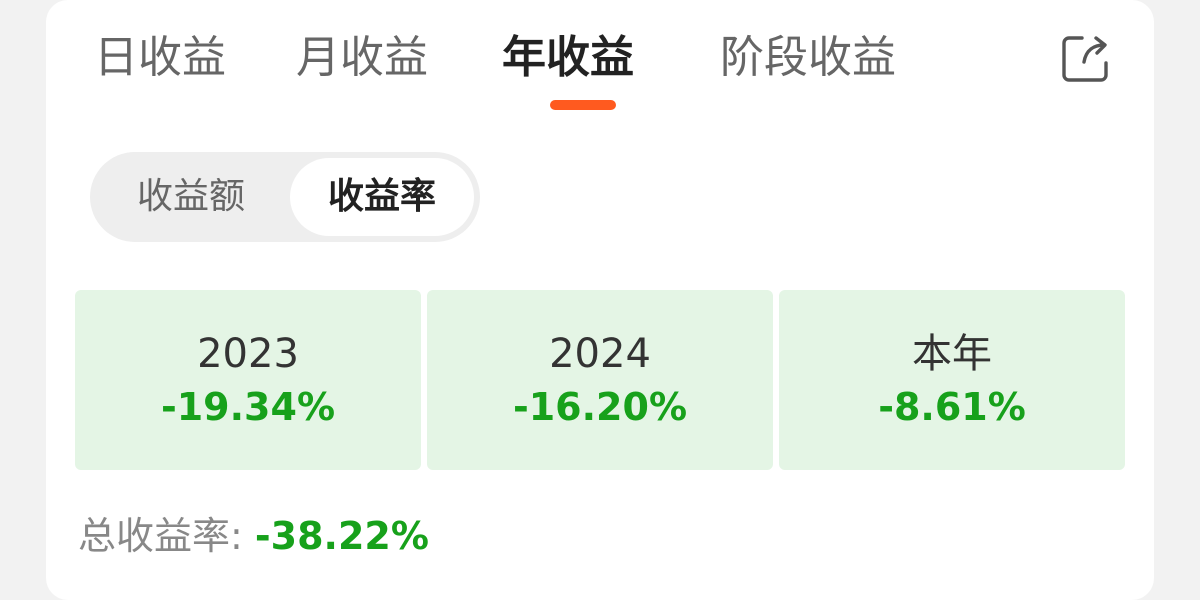 Image resolution: width=1200 pixels, height=600 pixels. Describe the element at coordinates (382, 197) in the screenshot. I see `toggle-rate: 收益率` at that location.